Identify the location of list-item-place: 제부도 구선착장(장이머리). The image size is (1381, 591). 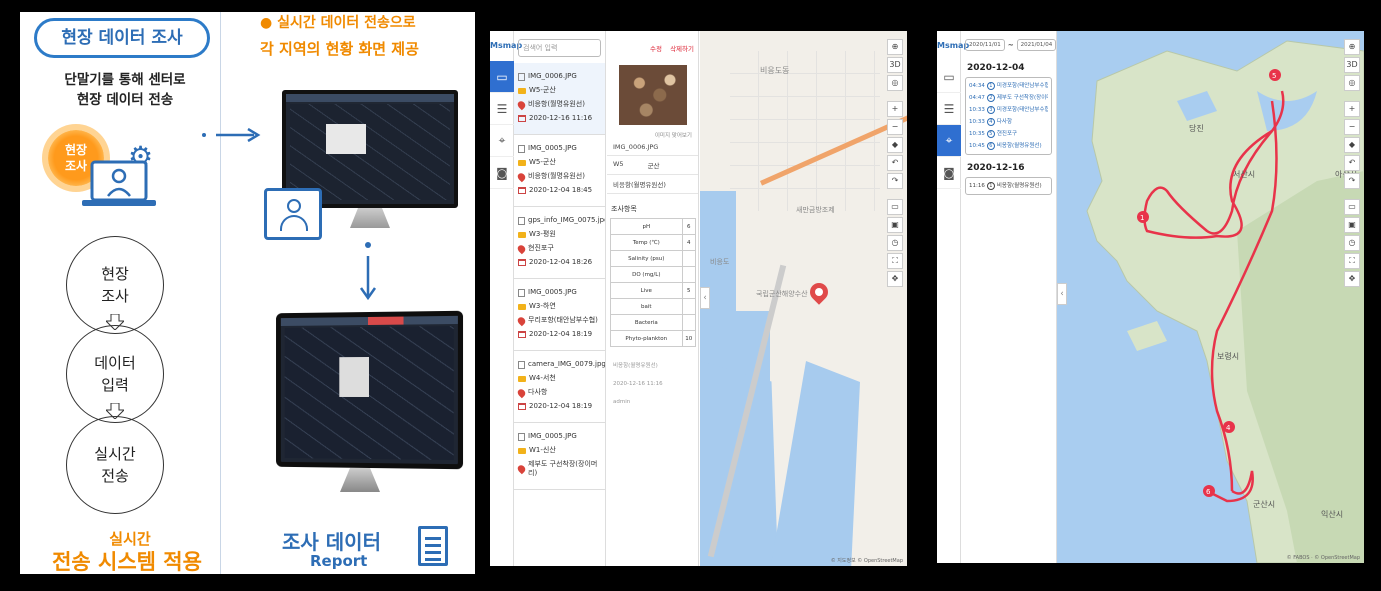
(563, 468).